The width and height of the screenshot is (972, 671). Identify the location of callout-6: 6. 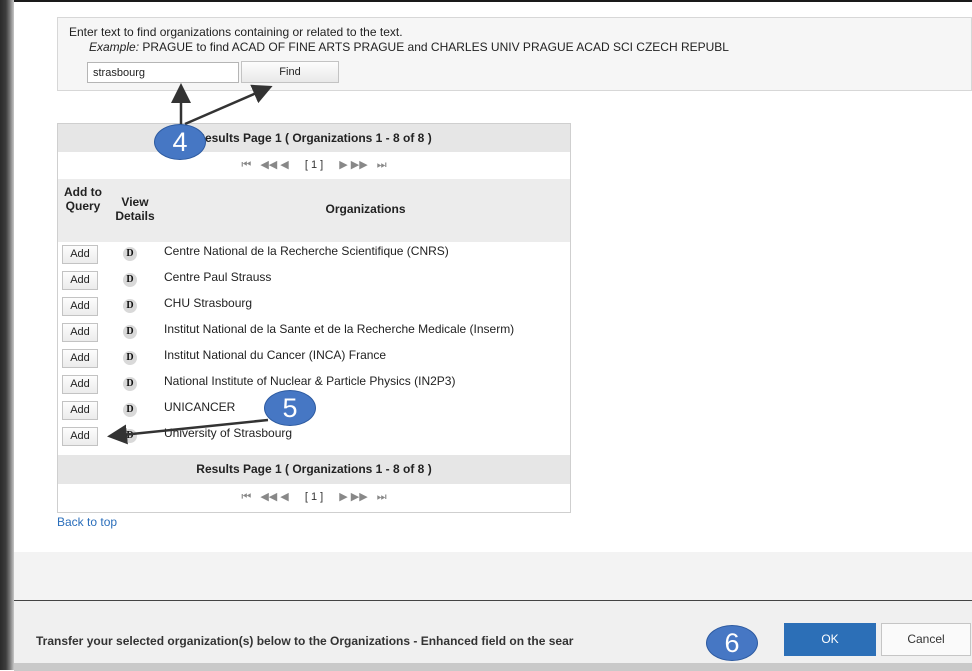
(732, 643).